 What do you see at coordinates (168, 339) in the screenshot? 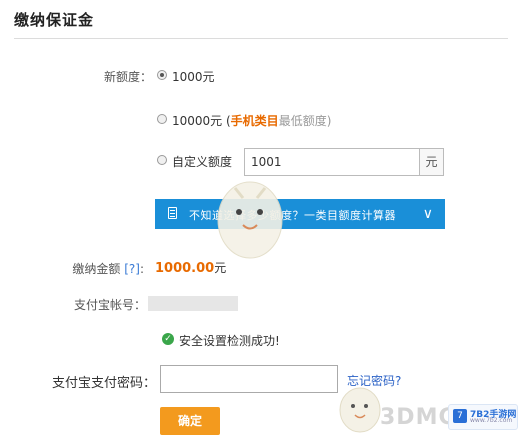
I see `check-circle-icon: ✓` at bounding box center [168, 339].